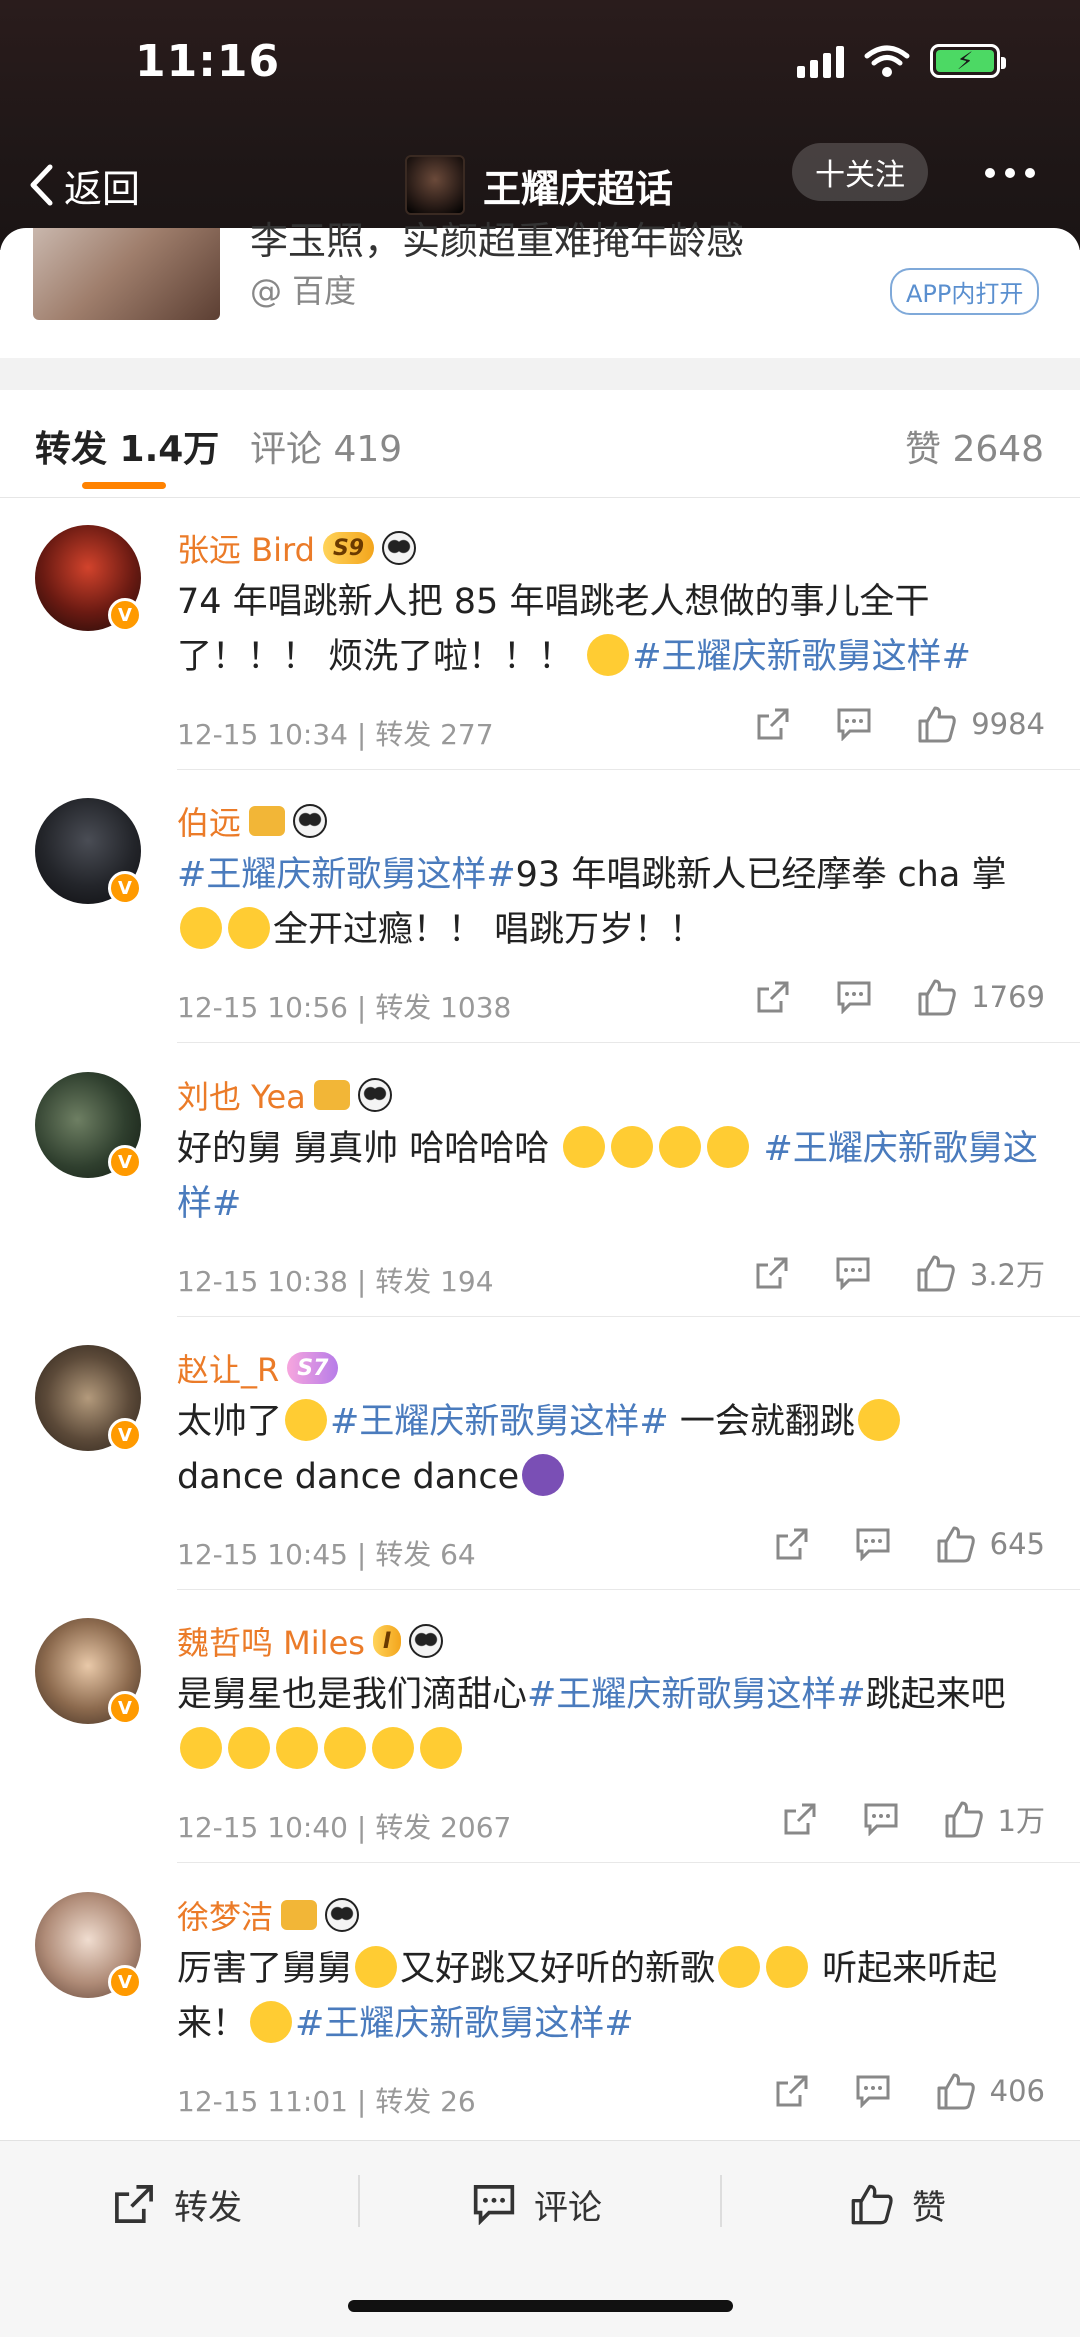 Image resolution: width=1080 pixels, height=2337 pixels. What do you see at coordinates (326, 1554) in the screenshot?
I see `comment-meta: 12-15 10:45 | 转发 64` at bounding box center [326, 1554].